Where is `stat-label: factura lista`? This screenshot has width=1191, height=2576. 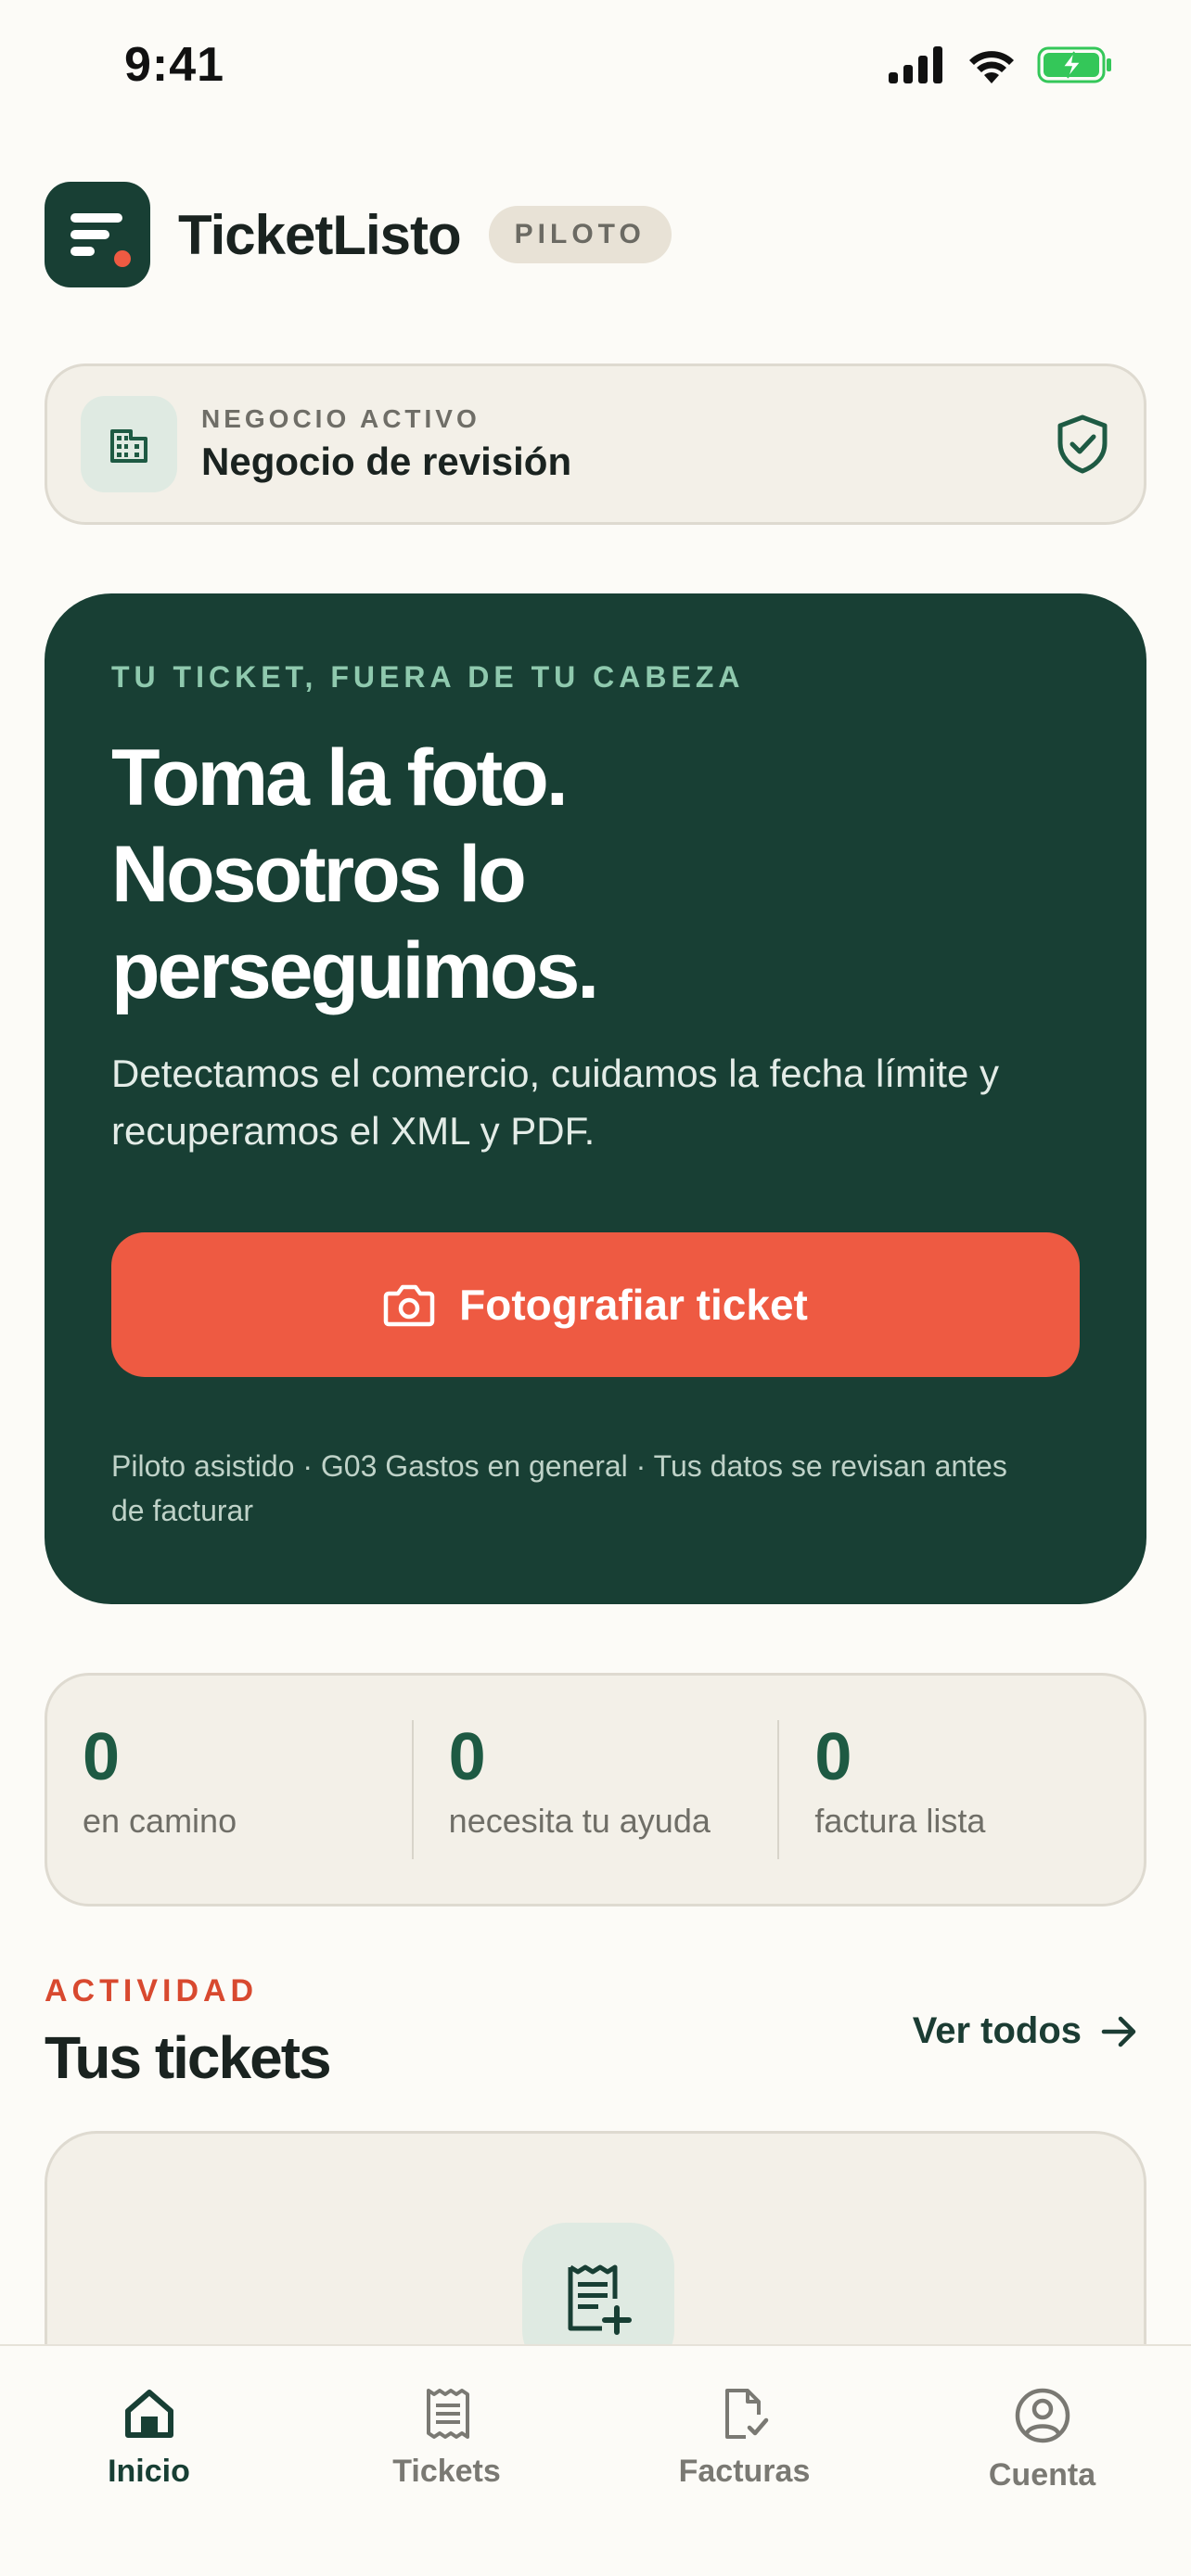 stat-label: factura lista is located at coordinates (900, 1821).